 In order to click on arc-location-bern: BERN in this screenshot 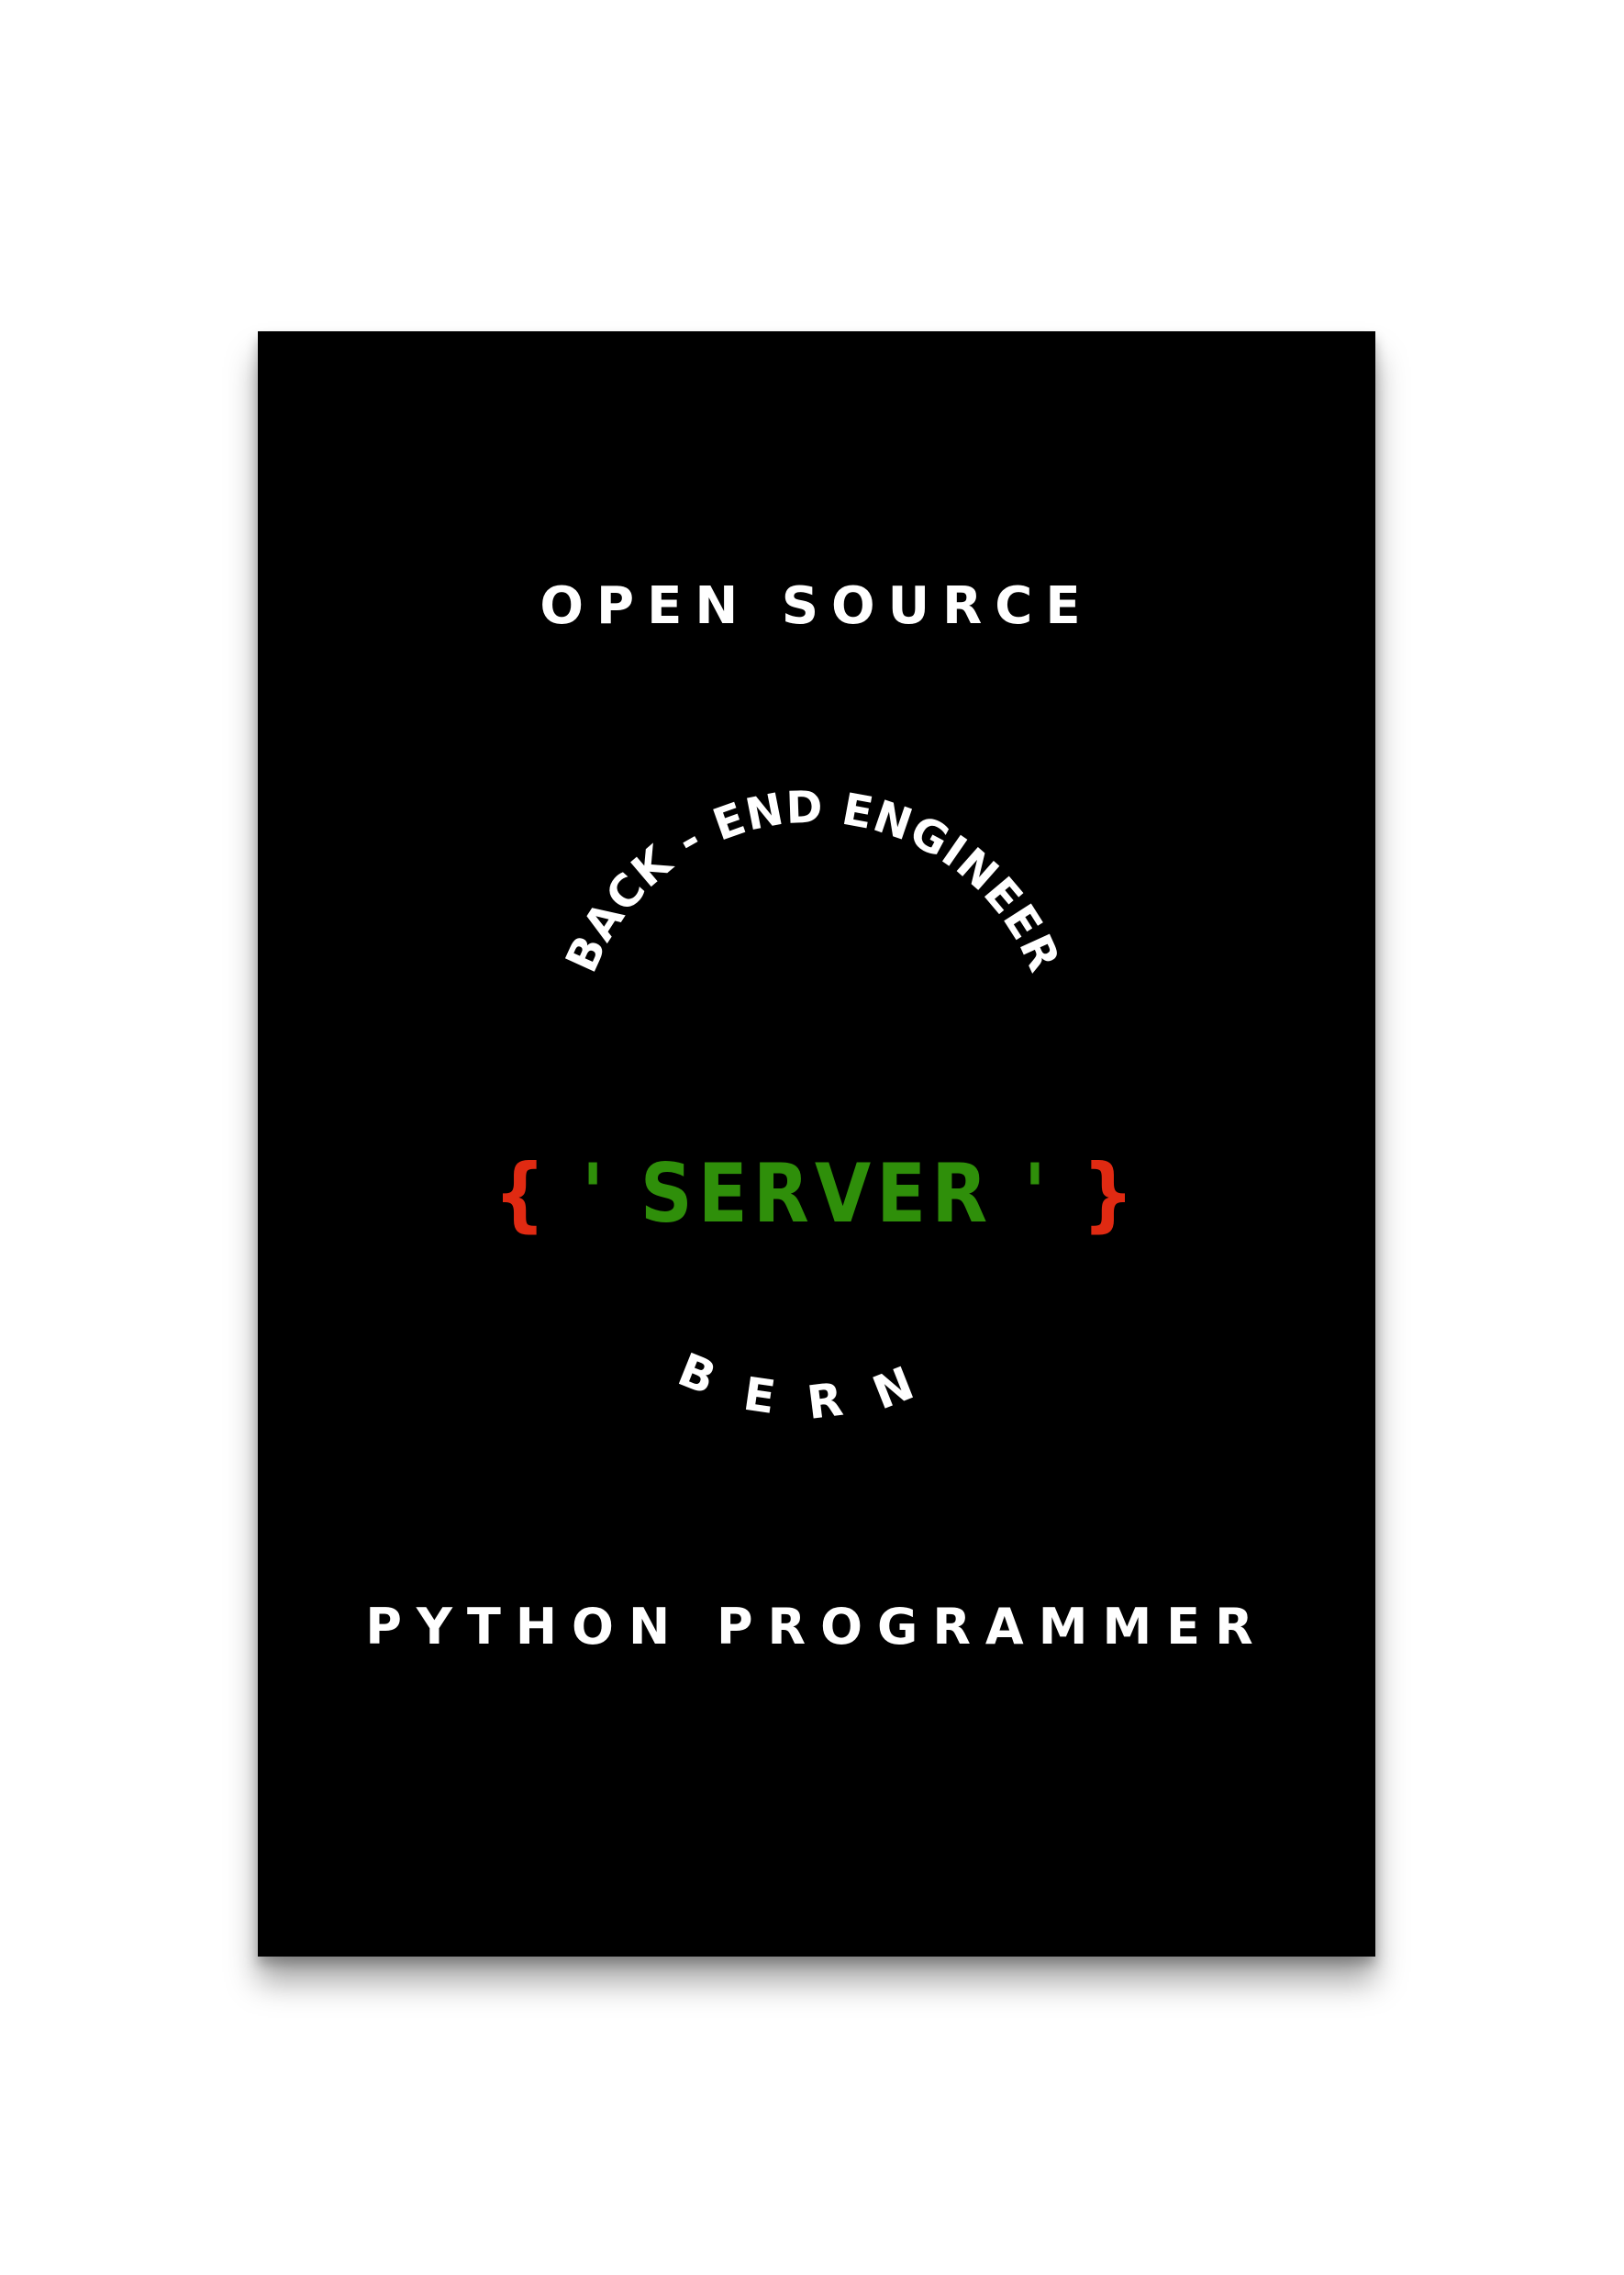, I will do `click(813, 1386)`.